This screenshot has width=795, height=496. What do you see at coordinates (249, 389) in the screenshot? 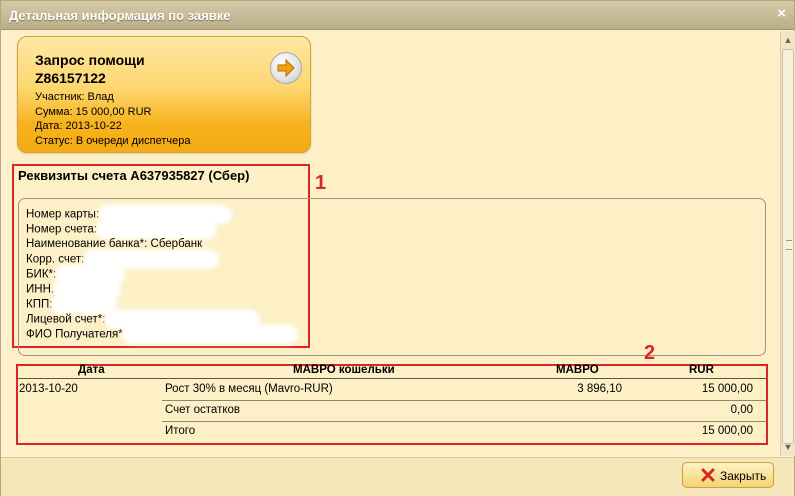
I see `cell-wallet: Рост 30% в месяц (Mavro-RUR)` at bounding box center [249, 389].